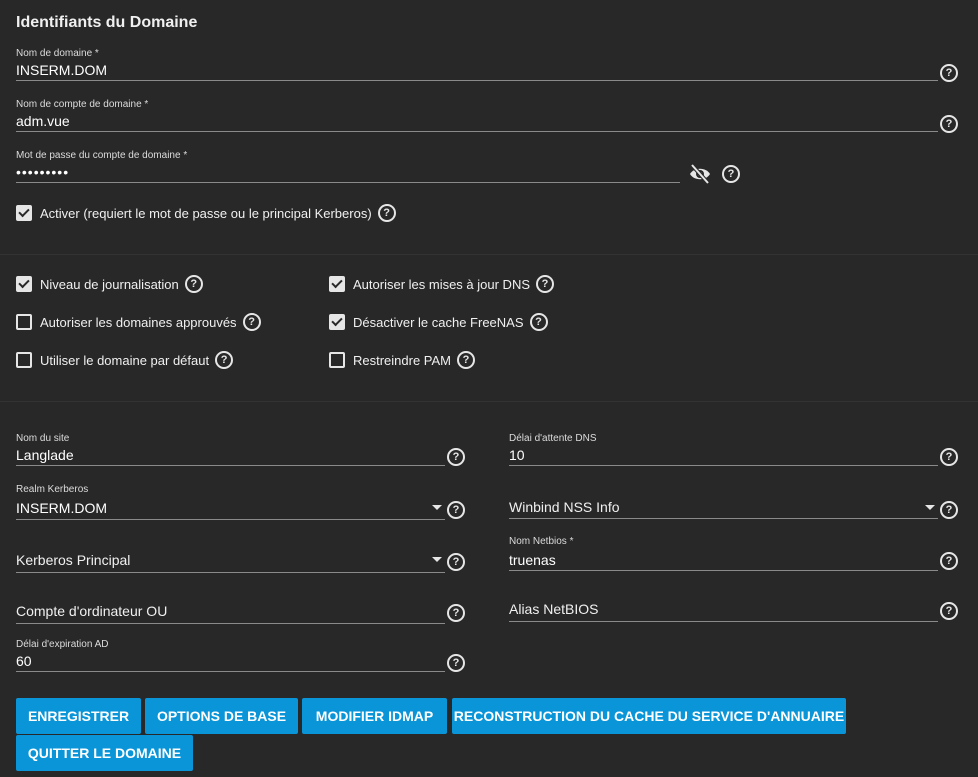  Describe the element at coordinates (700, 174) in the screenshot. I see `visibility-off-icon` at that location.